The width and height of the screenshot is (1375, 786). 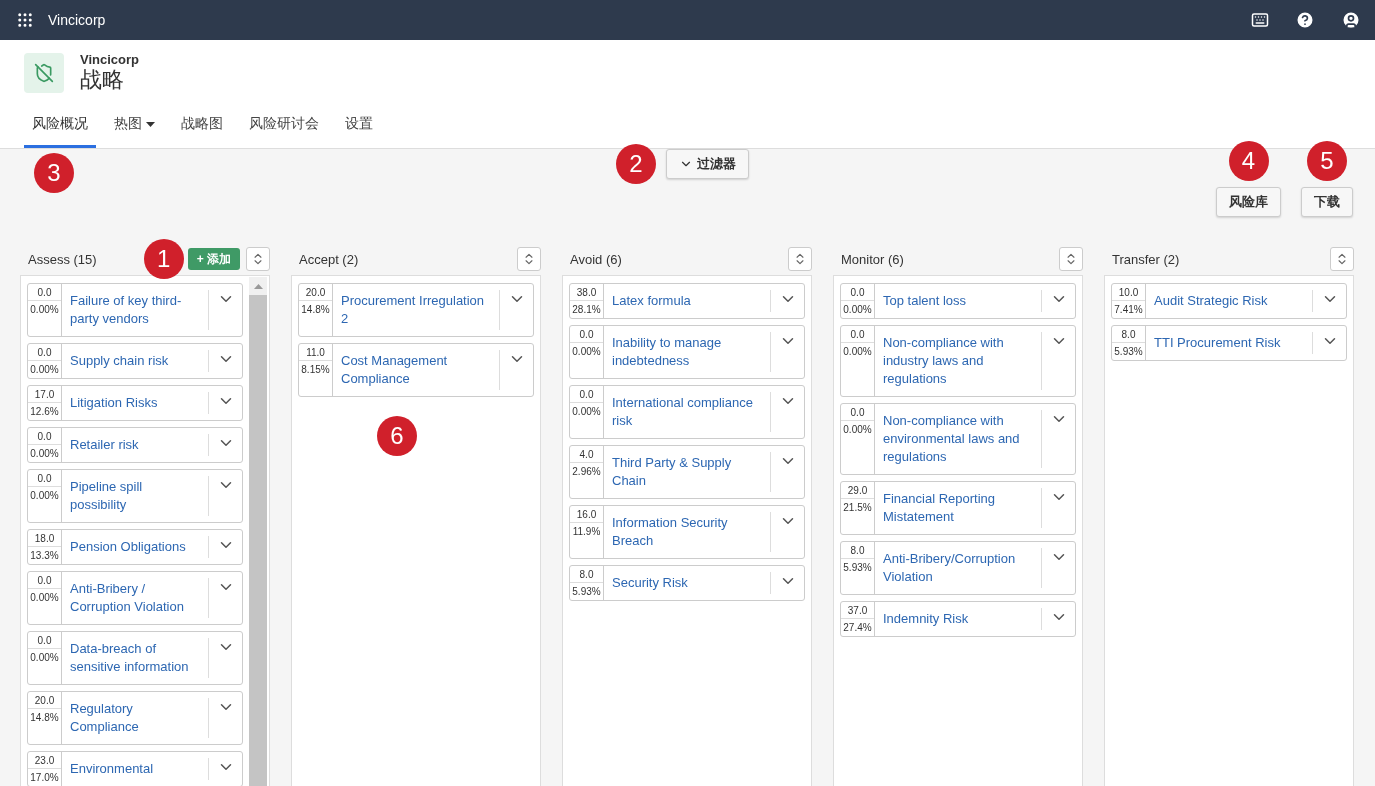 I want to click on column-title: Accept (2), so click(x=329, y=259).